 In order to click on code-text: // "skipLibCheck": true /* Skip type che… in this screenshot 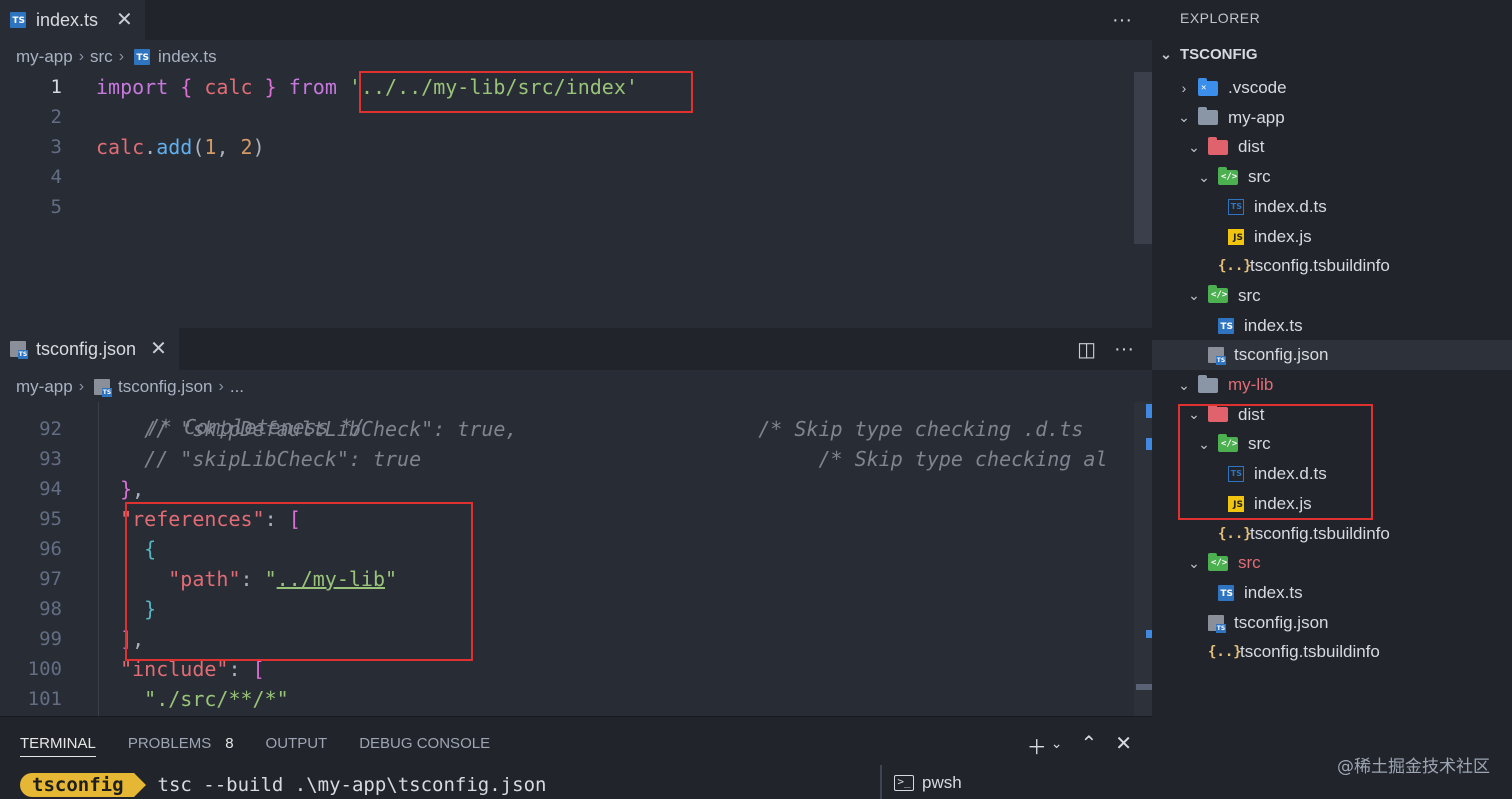, I will do `click(601, 459)`.